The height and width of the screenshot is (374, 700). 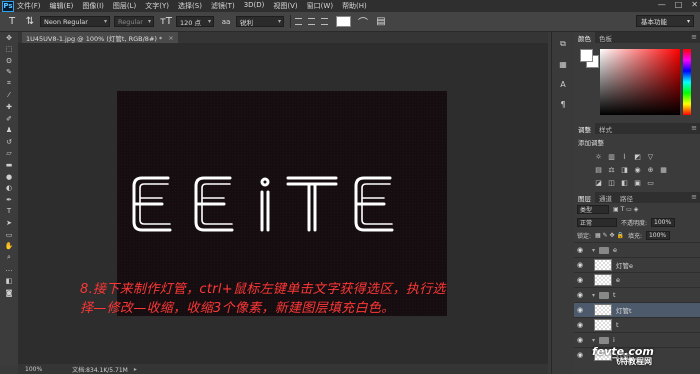 I want to click on color-lookup-icon: ▦, so click(x=663, y=169).